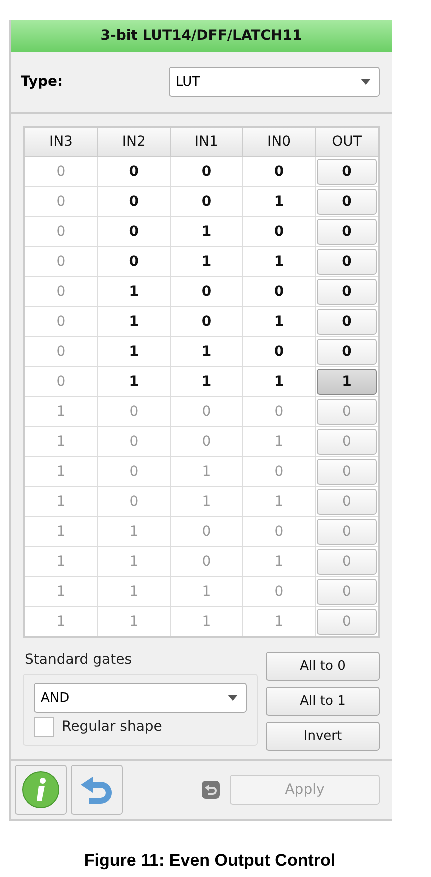 This screenshot has width=431, height=877. I want to click on gate-dropdown: AND, so click(140, 698).